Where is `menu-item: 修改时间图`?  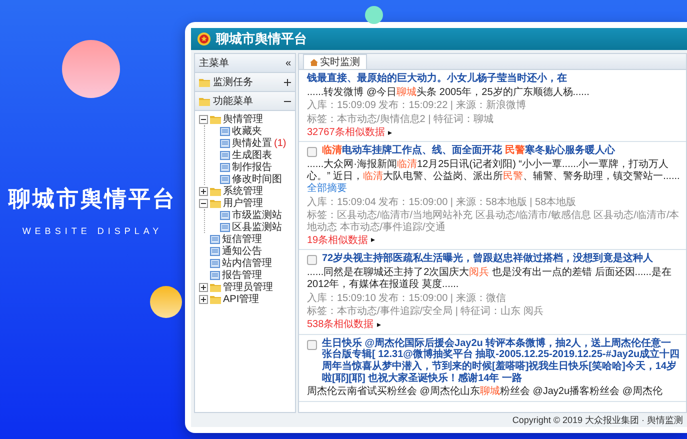
menu-item: 修改时间图 is located at coordinates (257, 179).